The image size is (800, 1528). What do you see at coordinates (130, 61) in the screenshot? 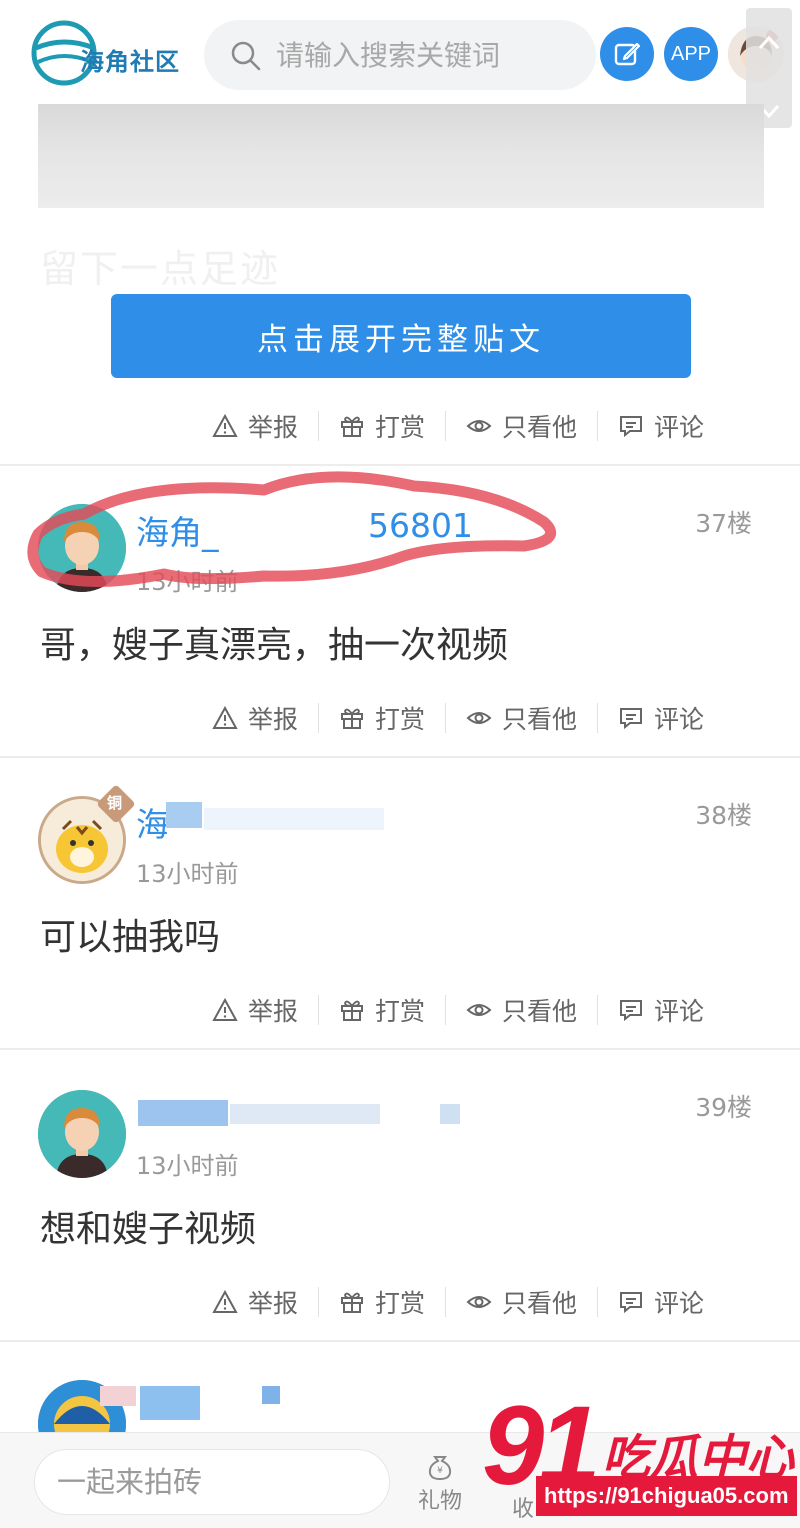
I see `logo-text: 海角社区` at bounding box center [130, 61].